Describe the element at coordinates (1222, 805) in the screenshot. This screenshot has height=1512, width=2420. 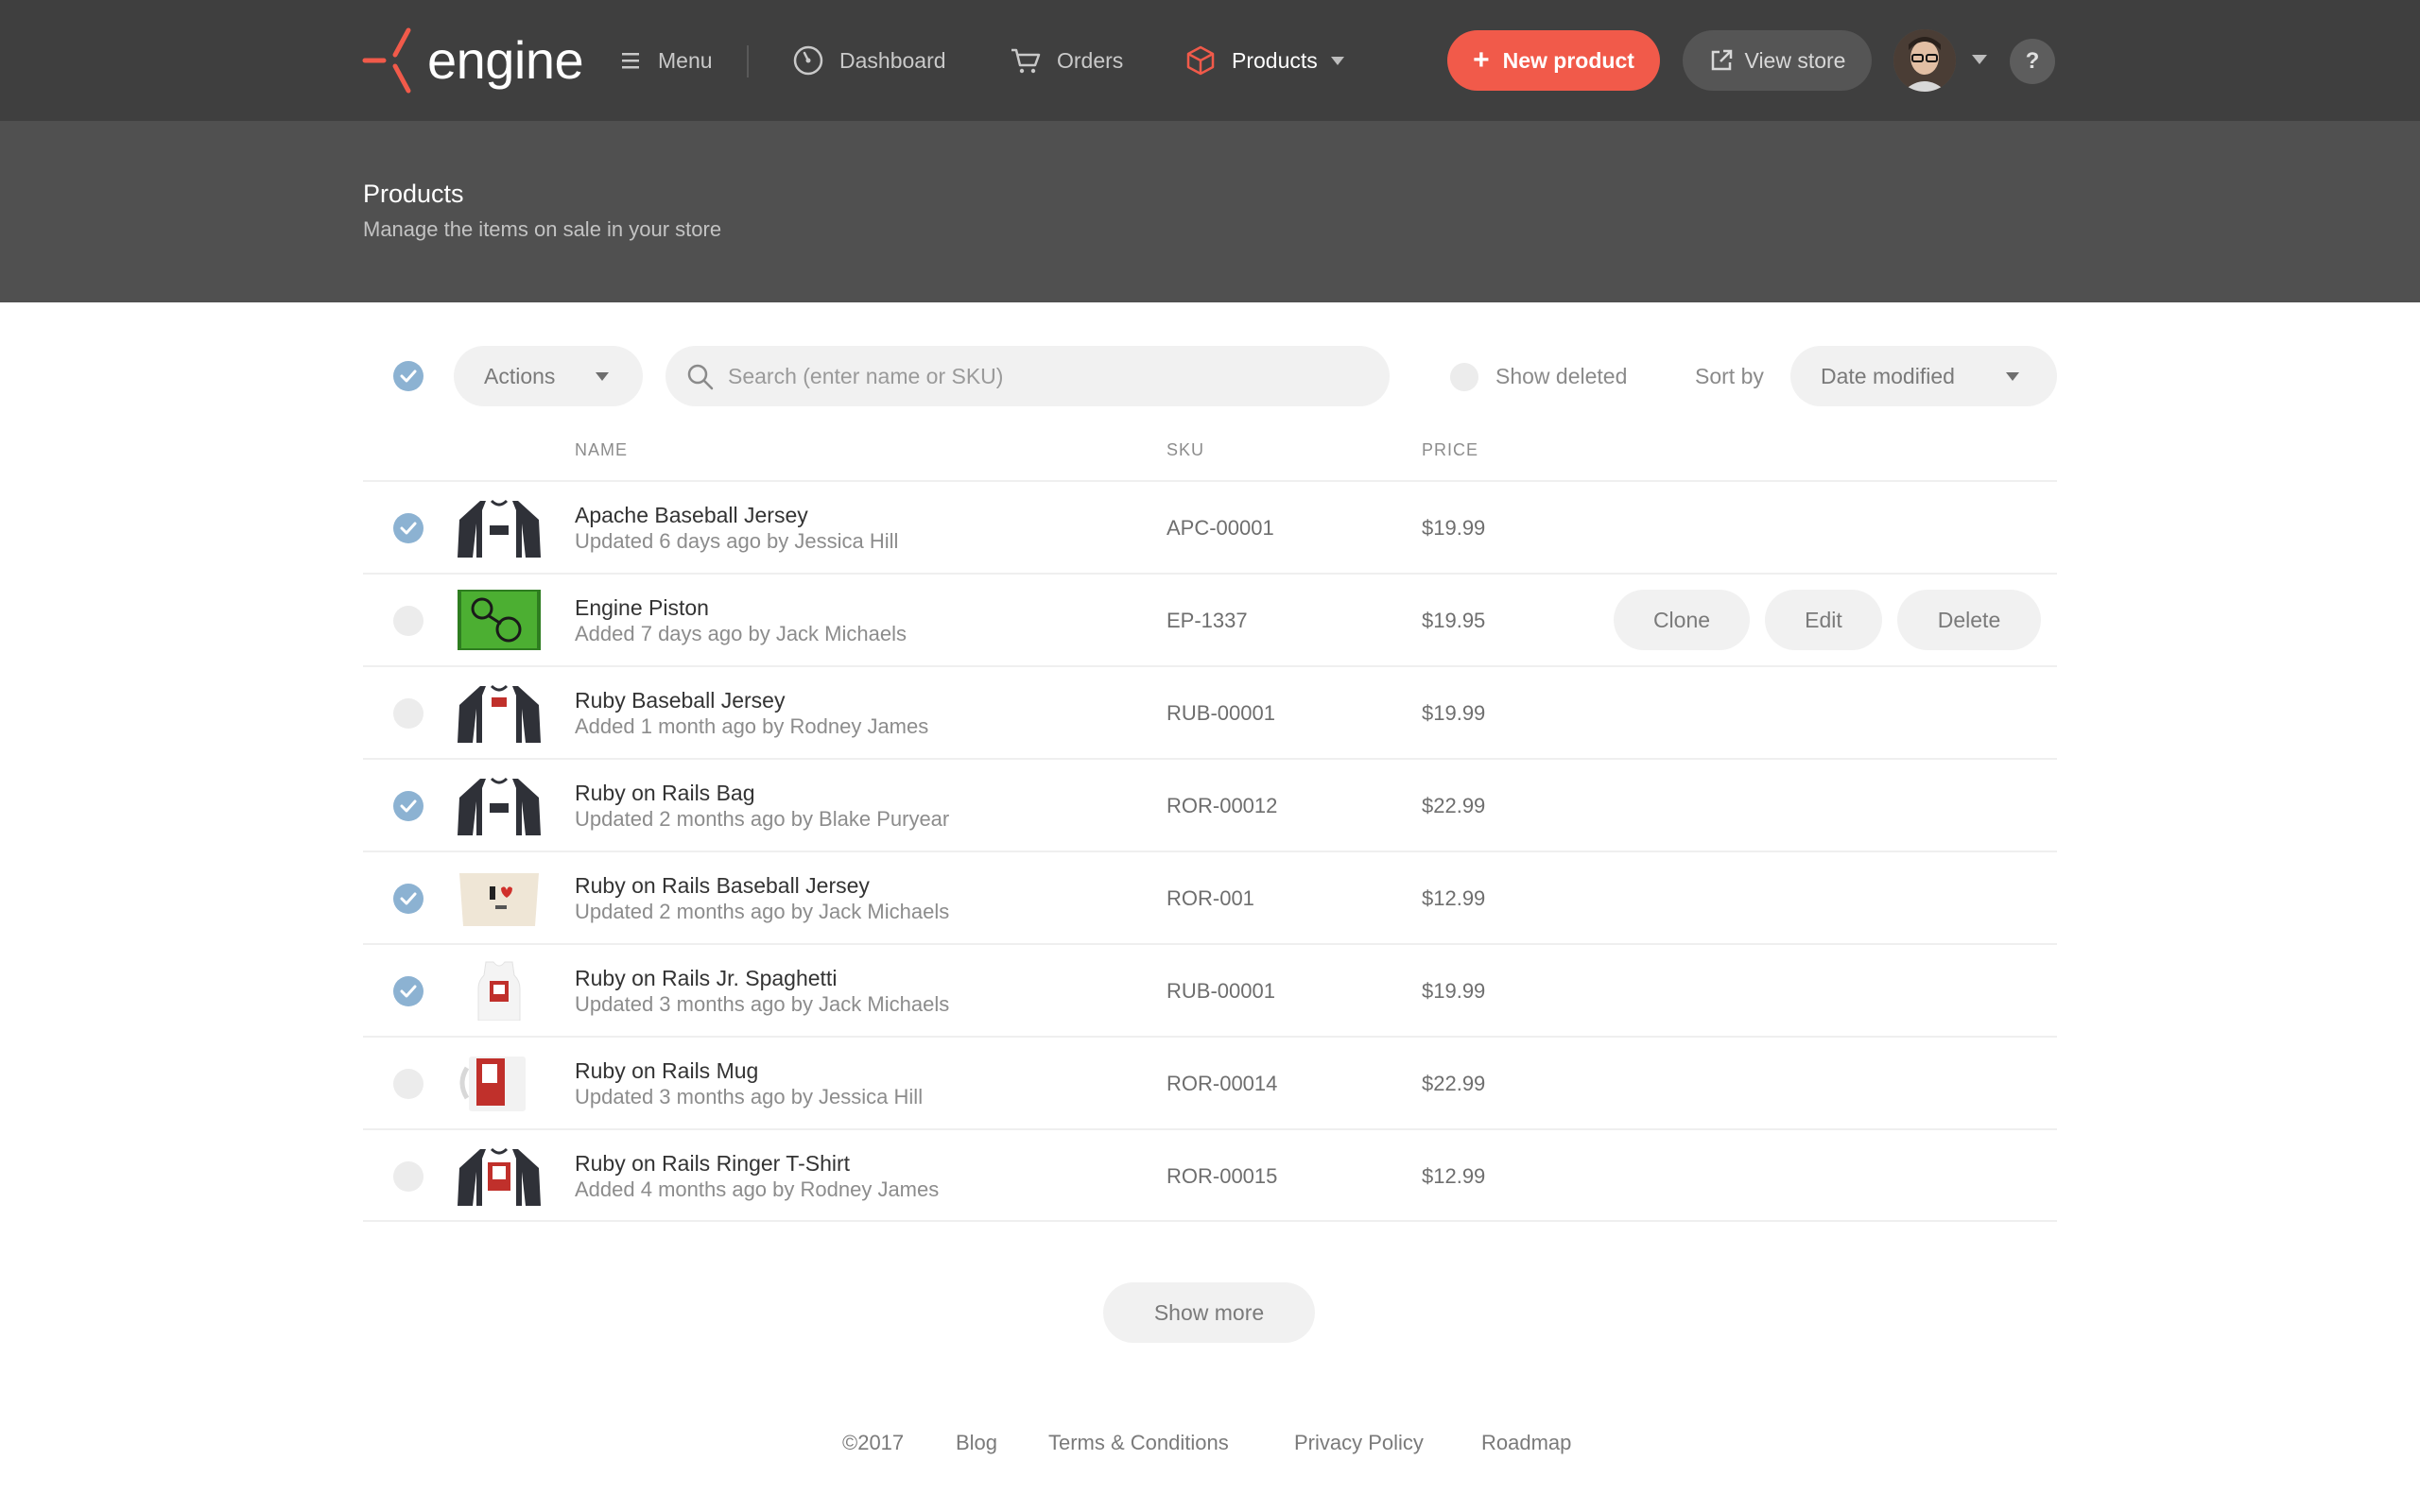
I see `product-sku: ROR-00012` at that location.